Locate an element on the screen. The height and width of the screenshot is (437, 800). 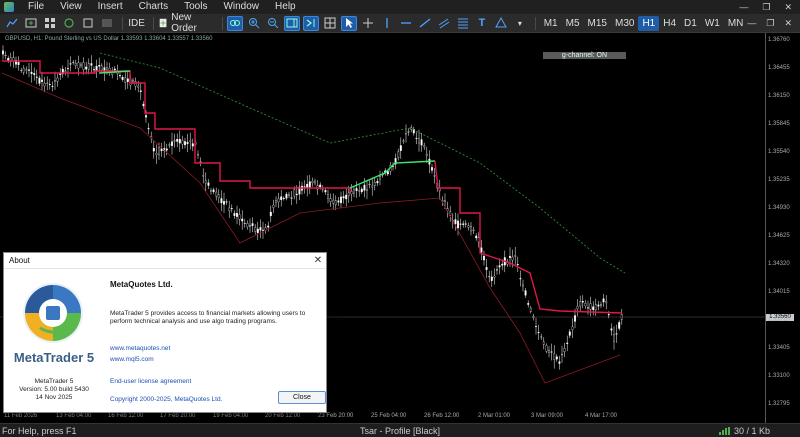
minimize-icon: — is located at coordinates (743, 7).